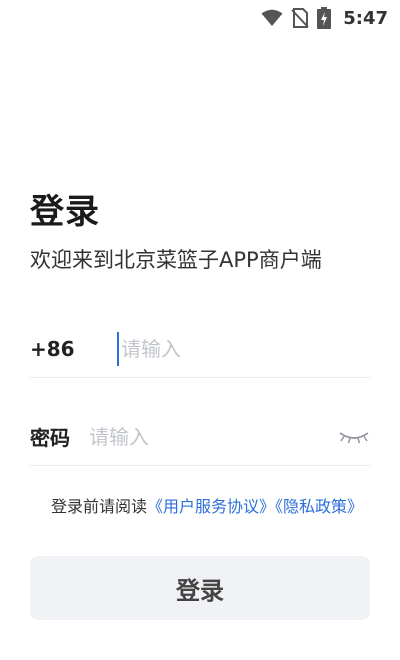 The width and height of the screenshot is (400, 660). Describe the element at coordinates (176, 260) in the screenshot. I see `page-subtitle: 欢迎来到北京菜篮子APP商户端` at that location.